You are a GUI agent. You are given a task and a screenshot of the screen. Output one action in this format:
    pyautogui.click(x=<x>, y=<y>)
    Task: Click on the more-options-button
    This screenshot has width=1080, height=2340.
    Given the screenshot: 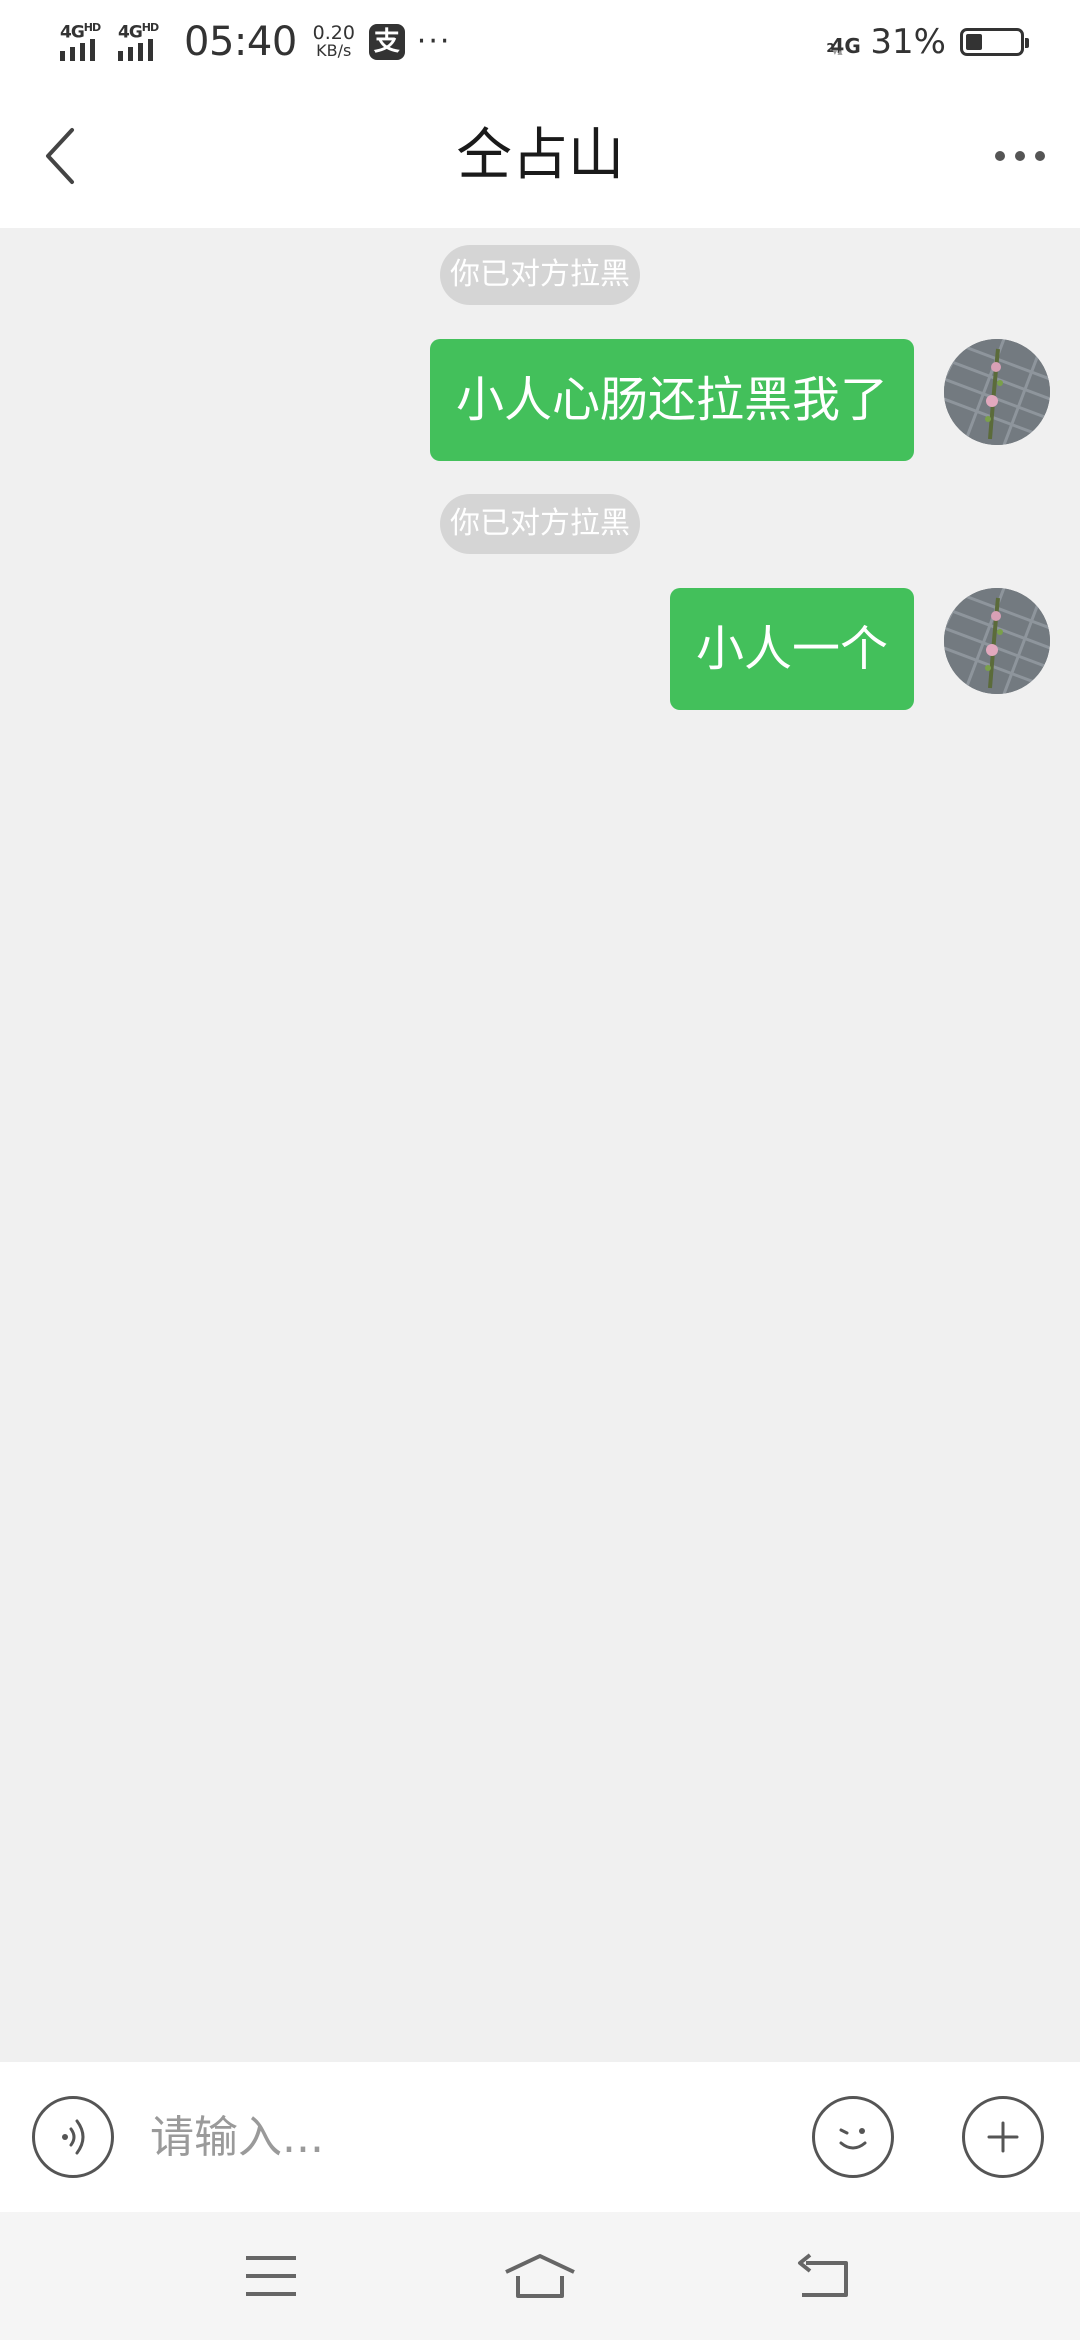 What is the action you would take?
    pyautogui.click(x=1020, y=156)
    